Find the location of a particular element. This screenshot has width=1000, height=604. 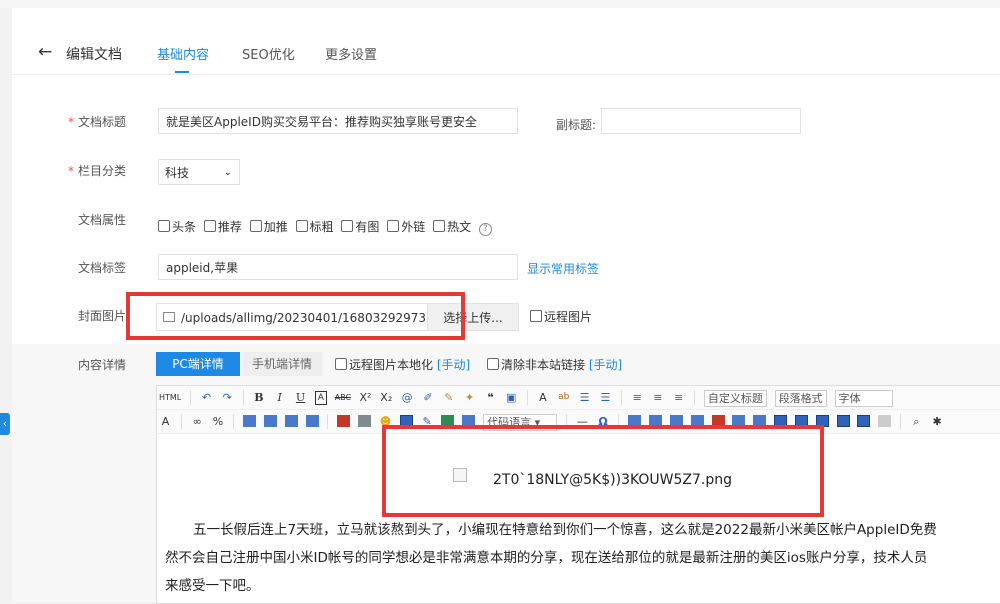

attr-checkbox-bold: 标粗 is located at coordinates (314, 227).